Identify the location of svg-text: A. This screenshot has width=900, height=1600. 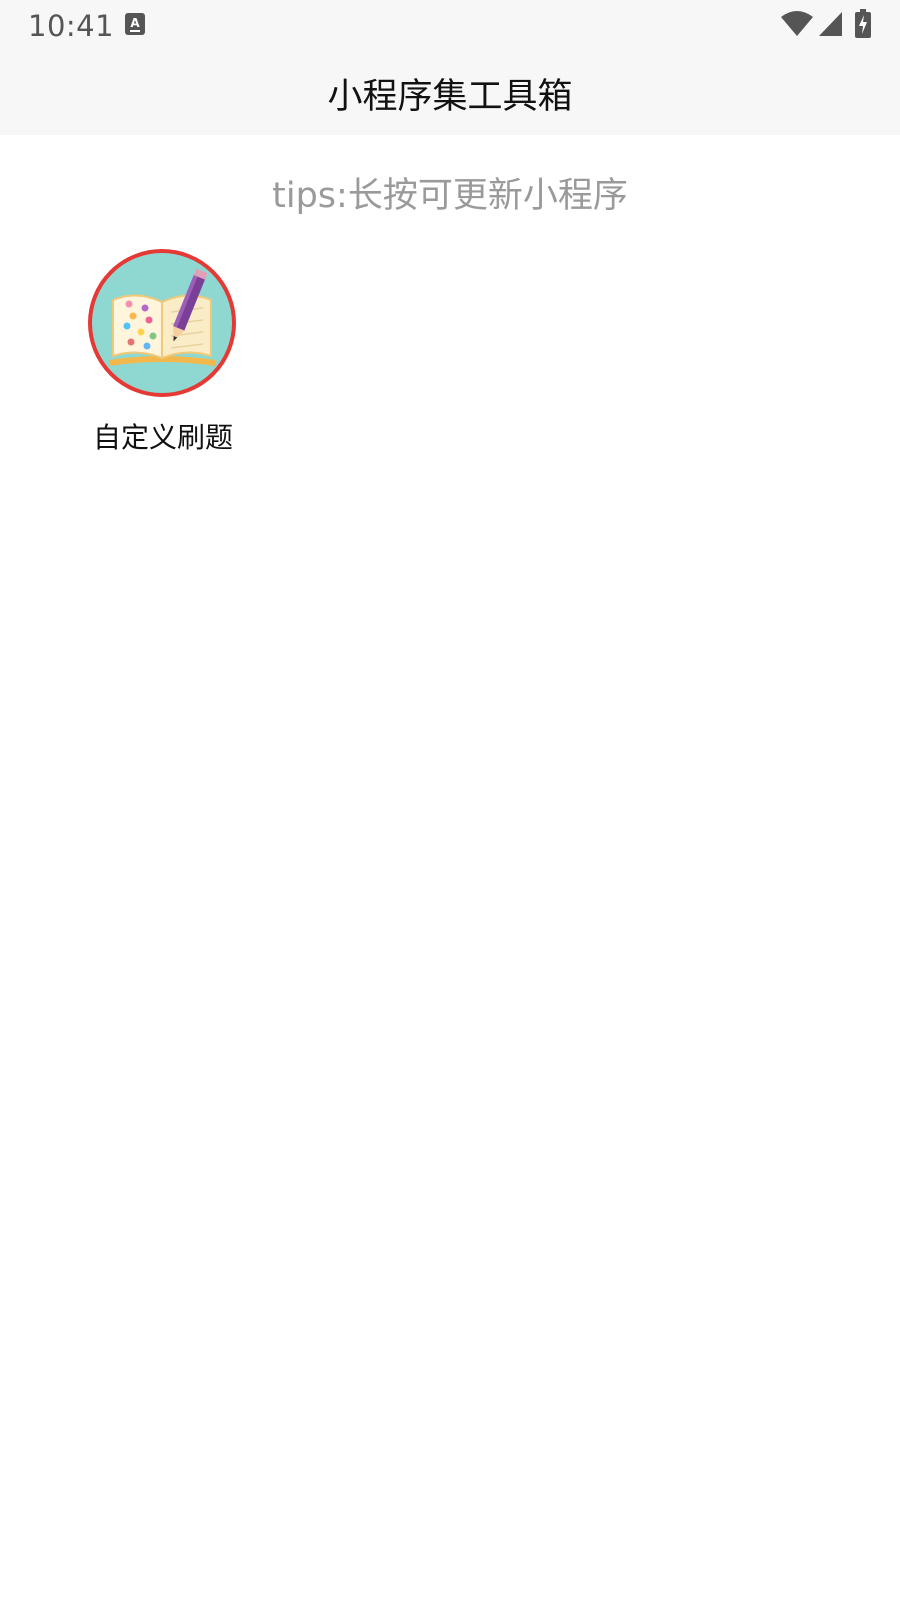
(135, 23).